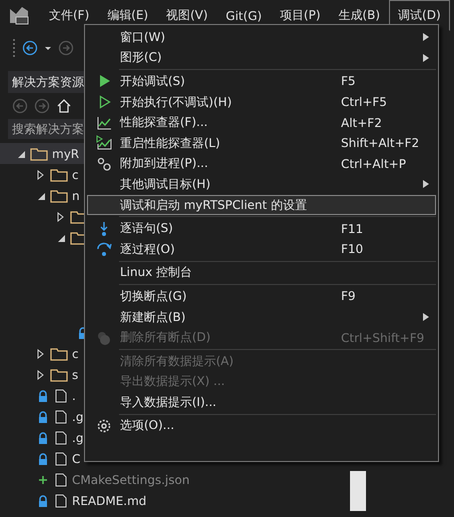 The height and width of the screenshot is (517, 454). Describe the element at coordinates (75, 375) in the screenshot. I see `tree-item-label: s` at that location.